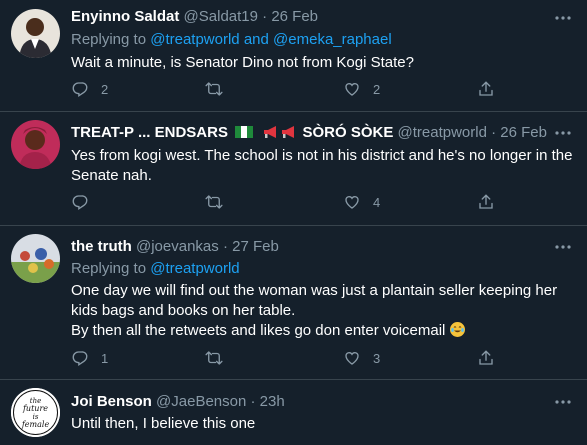  I want to click on handle: @JaeBenson, so click(201, 401).